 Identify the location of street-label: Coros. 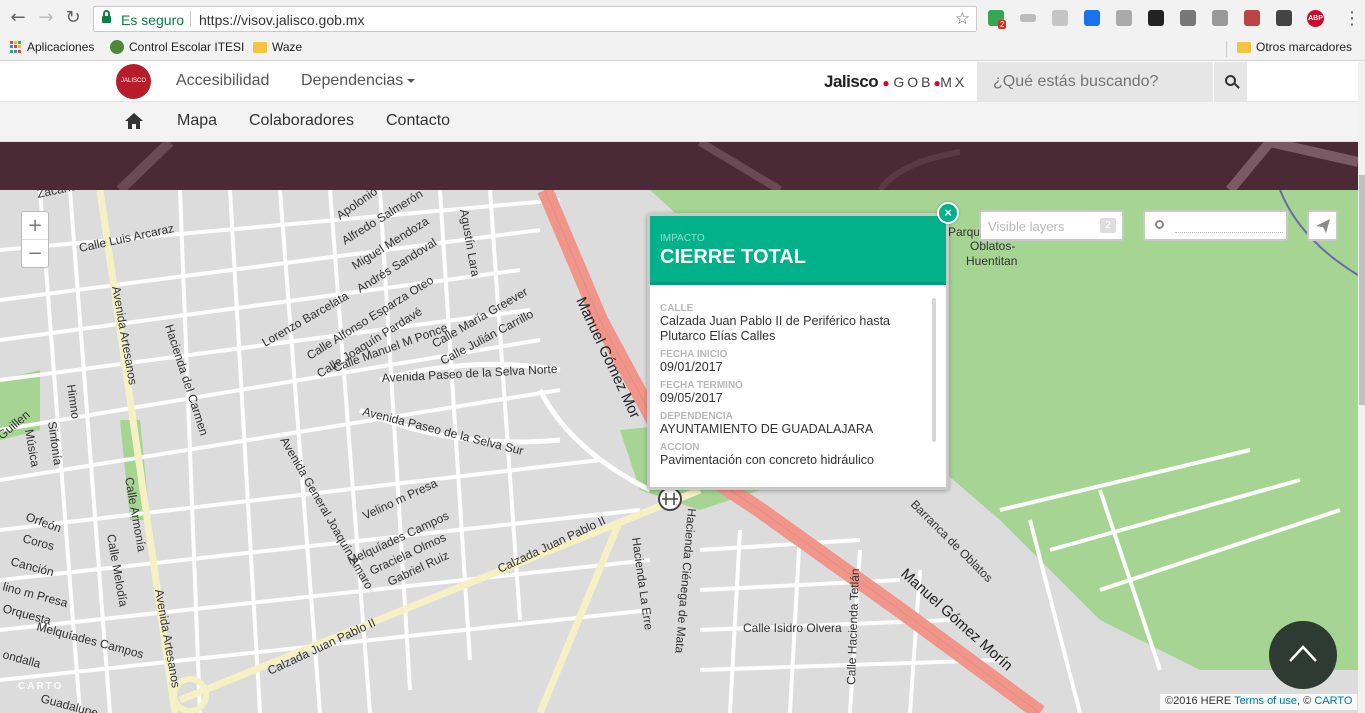
(38, 542).